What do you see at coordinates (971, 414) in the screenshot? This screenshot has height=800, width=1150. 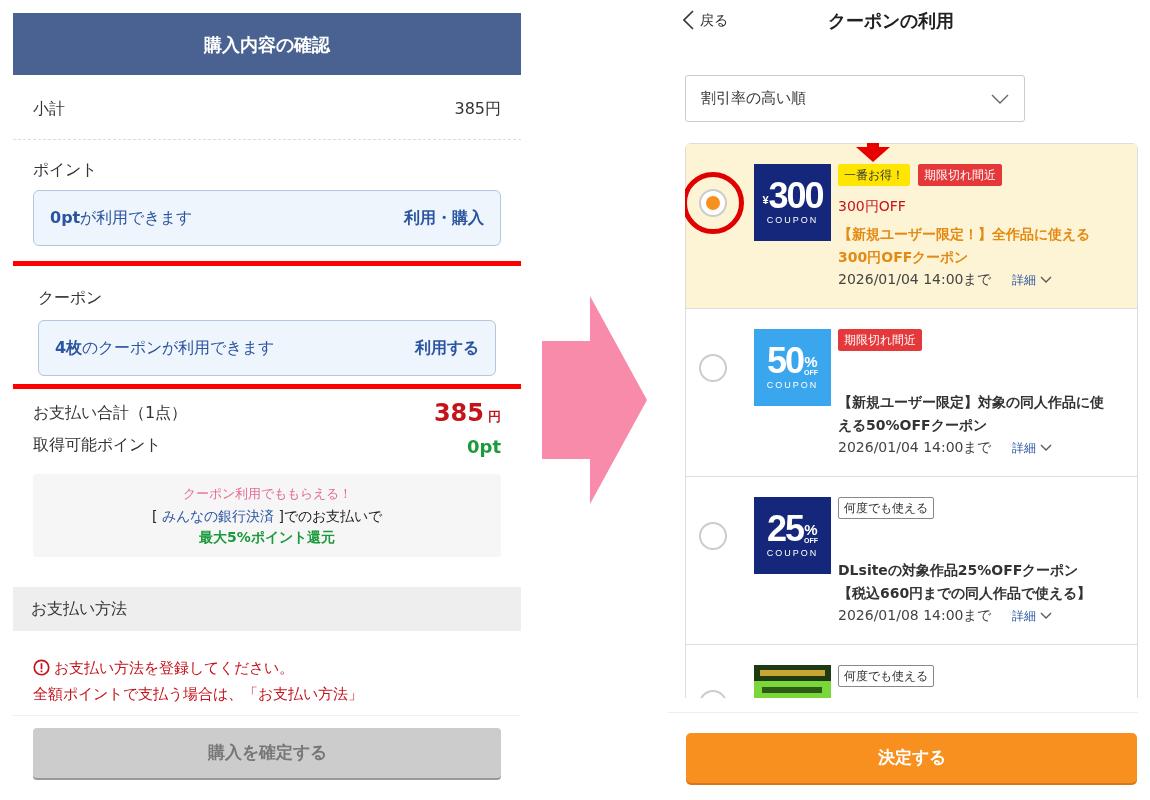 I see `coupon-title: 【新規ユーザー限定】対象の同人作品に使える50%OFFクーポン` at bounding box center [971, 414].